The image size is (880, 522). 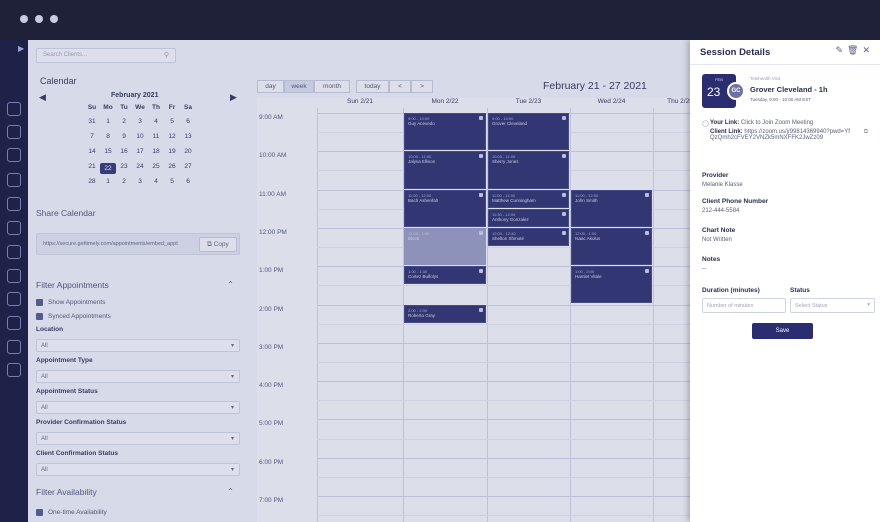 I want to click on appointment-event: 12:00 - 1:00 Isaac Akolus, so click(x=611, y=246).